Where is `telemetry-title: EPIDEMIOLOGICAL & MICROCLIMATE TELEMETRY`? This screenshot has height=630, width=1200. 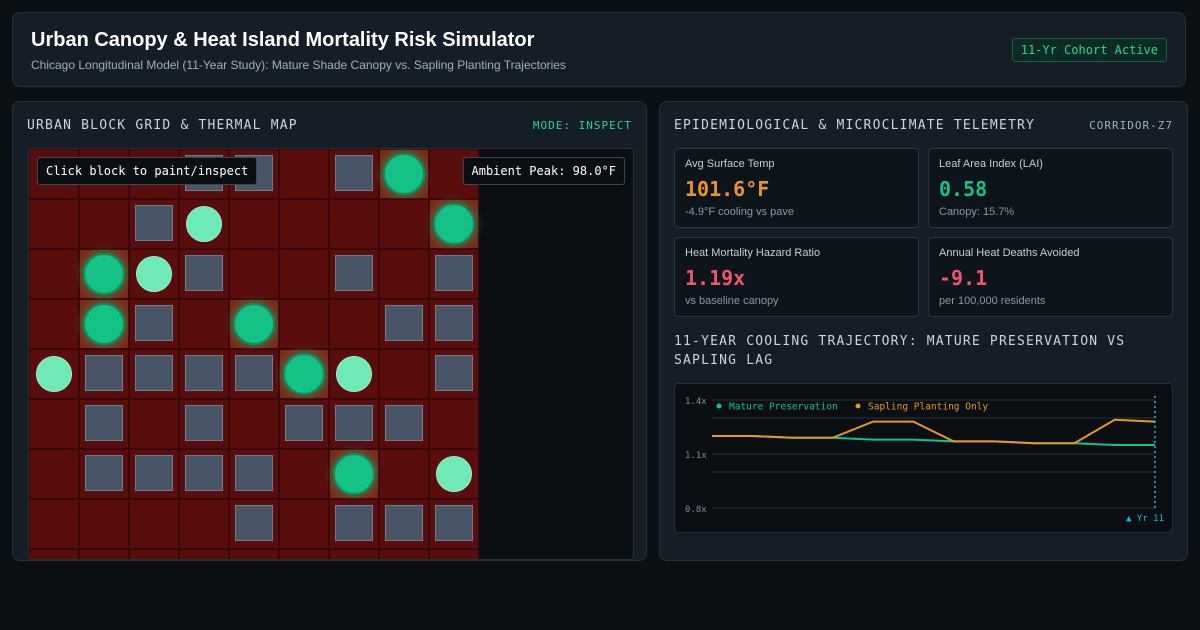
telemetry-title: EPIDEMIOLOGICAL & MICROCLIMATE TELEMETRY is located at coordinates (855, 125).